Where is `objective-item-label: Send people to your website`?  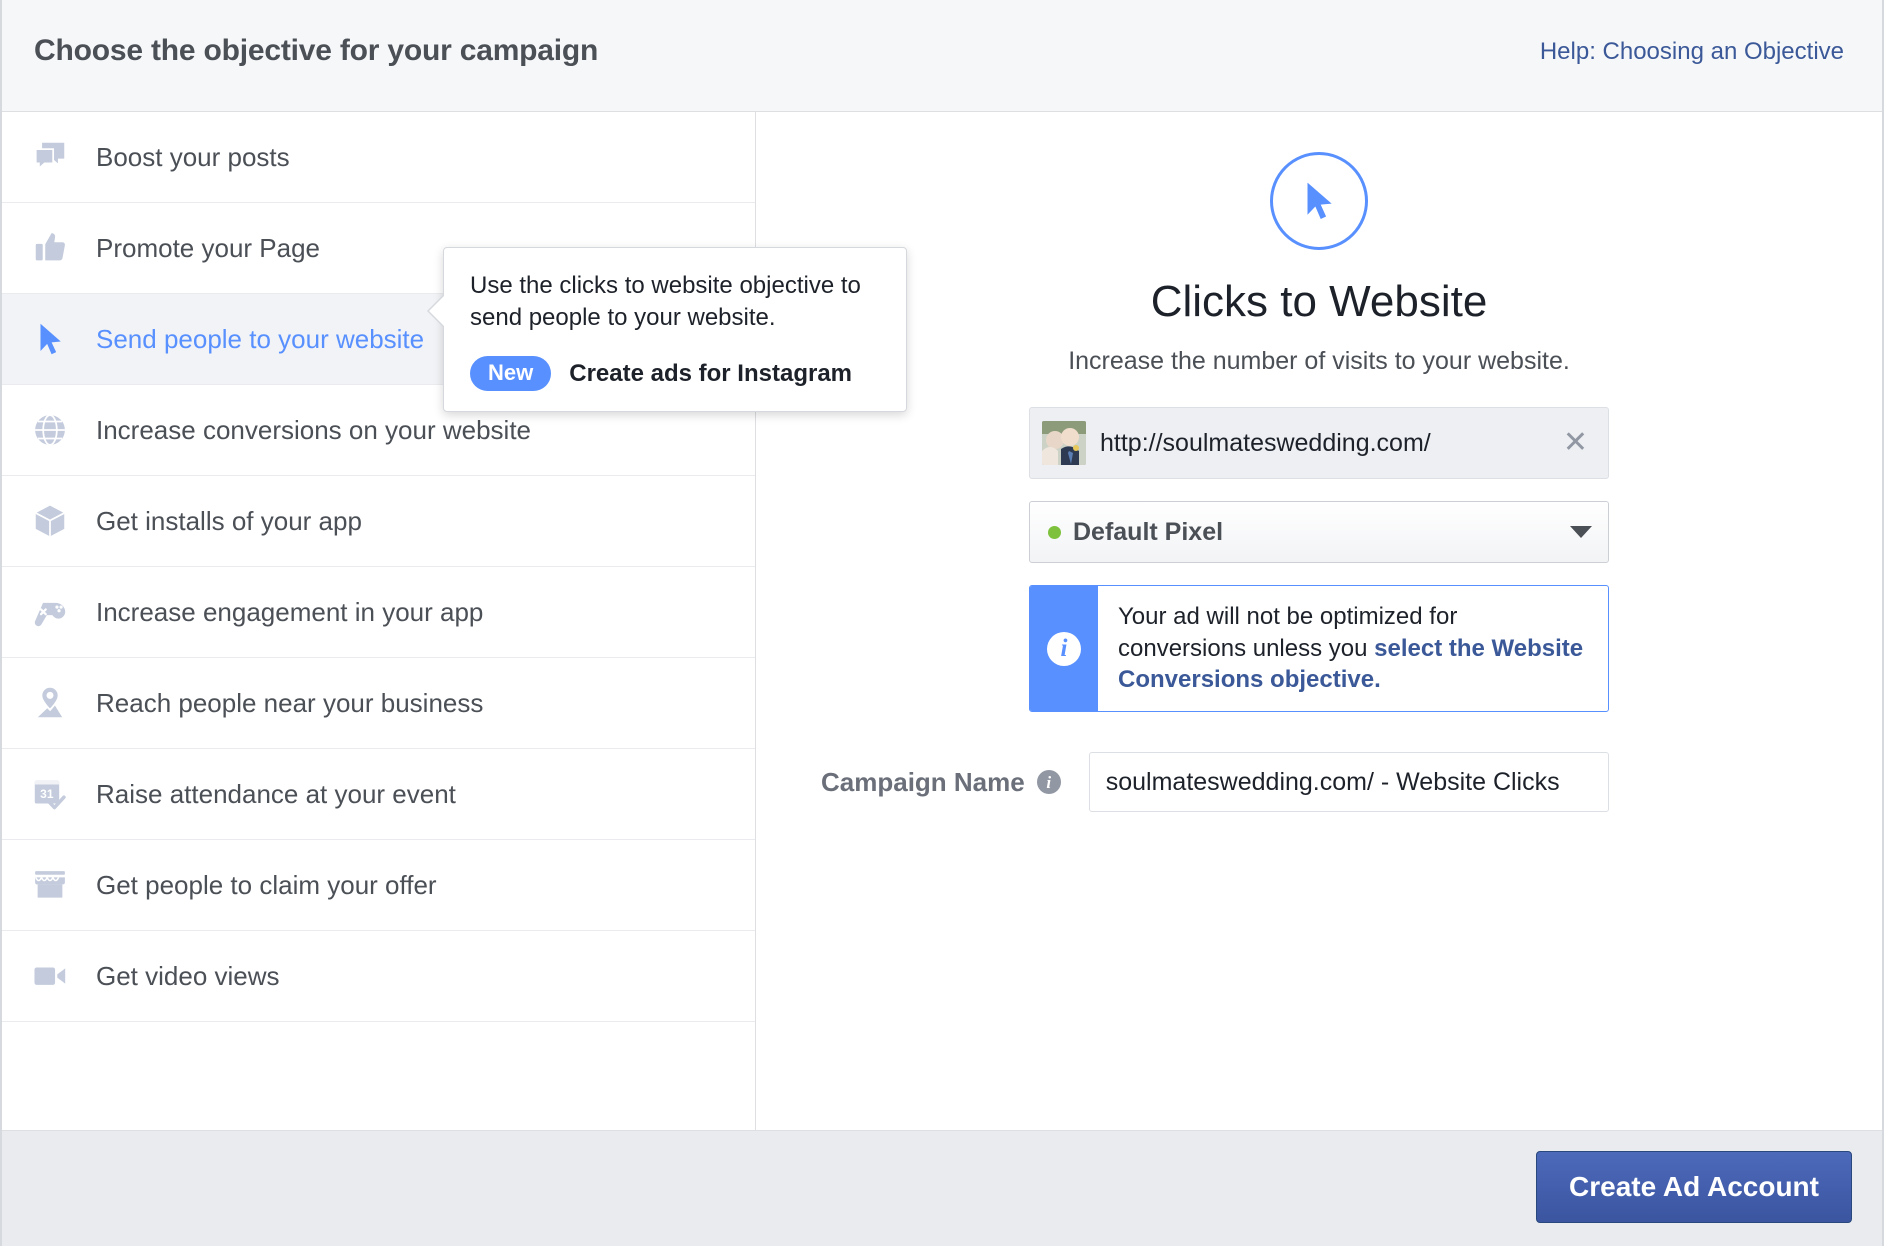 objective-item-label: Send people to your website is located at coordinates (260, 338).